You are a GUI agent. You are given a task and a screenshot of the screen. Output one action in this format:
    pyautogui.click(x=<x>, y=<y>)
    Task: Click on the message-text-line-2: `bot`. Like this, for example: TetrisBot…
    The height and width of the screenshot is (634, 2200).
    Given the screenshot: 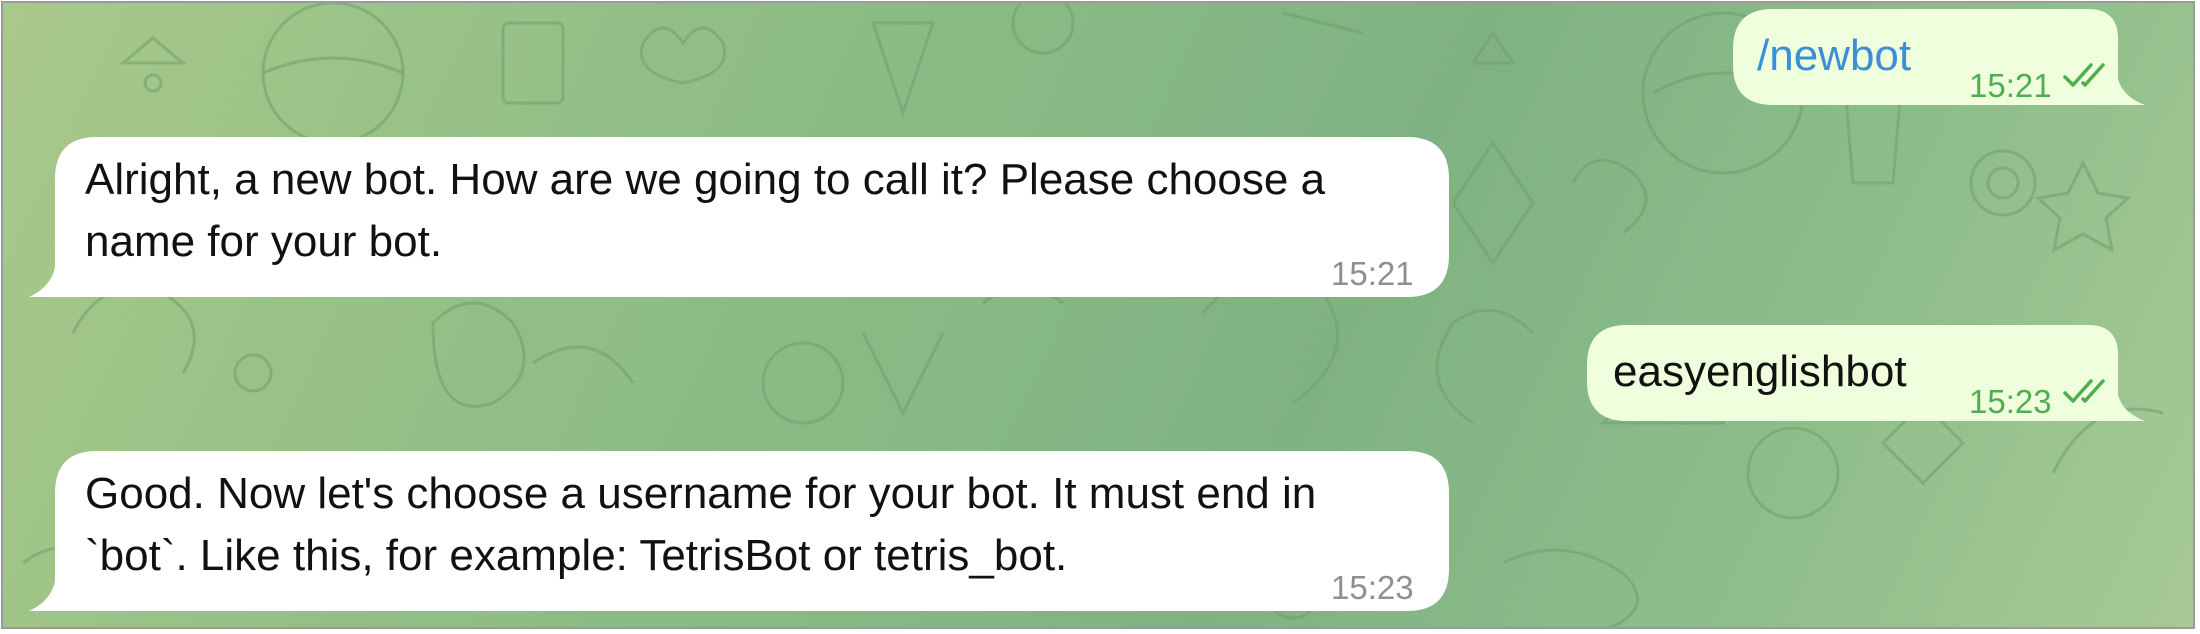 What is the action you would take?
    pyautogui.click(x=576, y=555)
    